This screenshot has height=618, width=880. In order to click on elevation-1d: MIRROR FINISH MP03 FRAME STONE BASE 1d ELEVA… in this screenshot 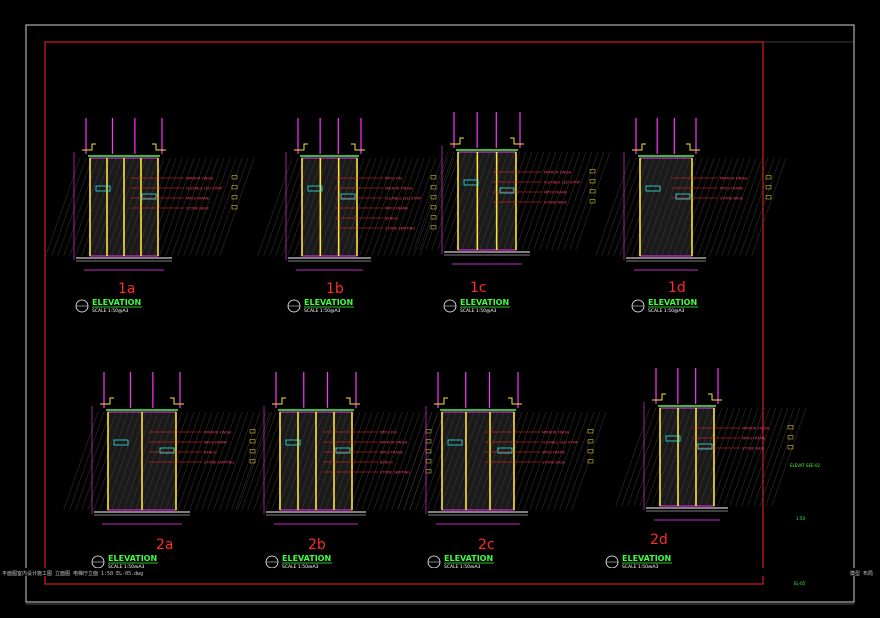, I will do `click(691, 216)`.